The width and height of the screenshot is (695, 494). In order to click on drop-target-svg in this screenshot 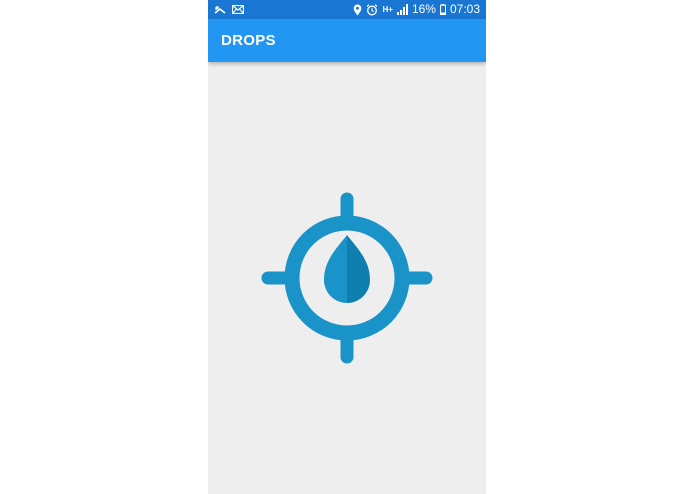, I will do `click(347, 278)`.